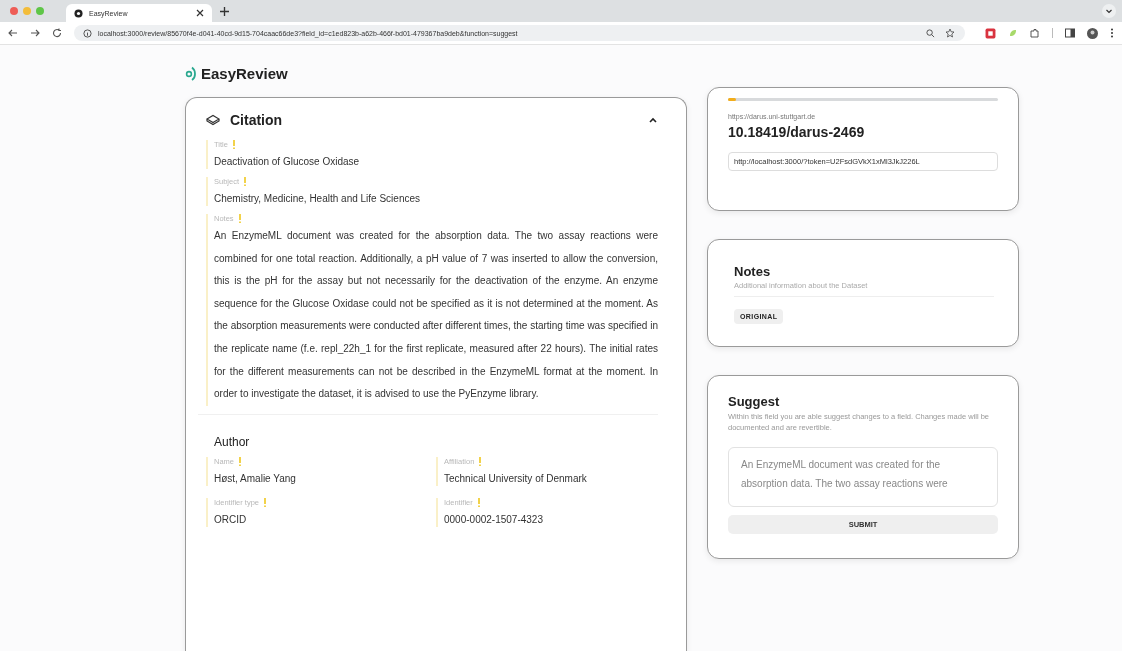 The image size is (1122, 651). I want to click on logo-icon, so click(191, 73).